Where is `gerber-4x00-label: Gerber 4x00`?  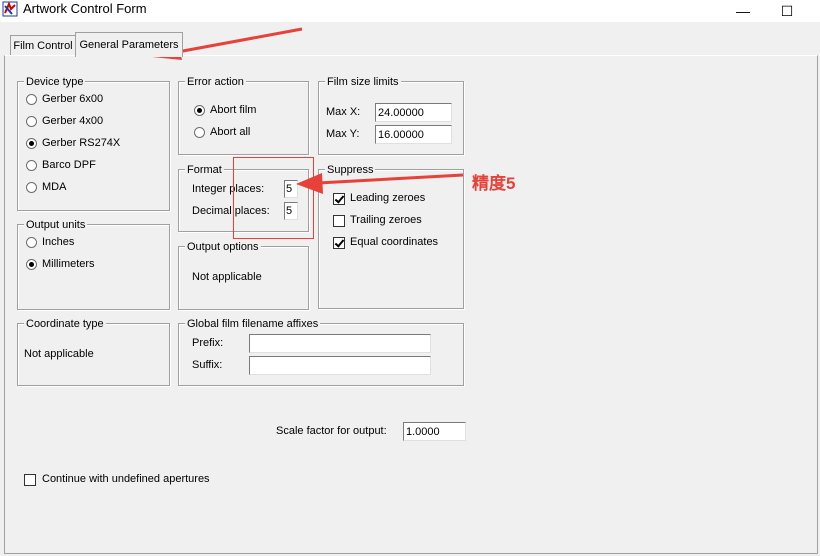 gerber-4x00-label: Gerber 4x00 is located at coordinates (73, 121).